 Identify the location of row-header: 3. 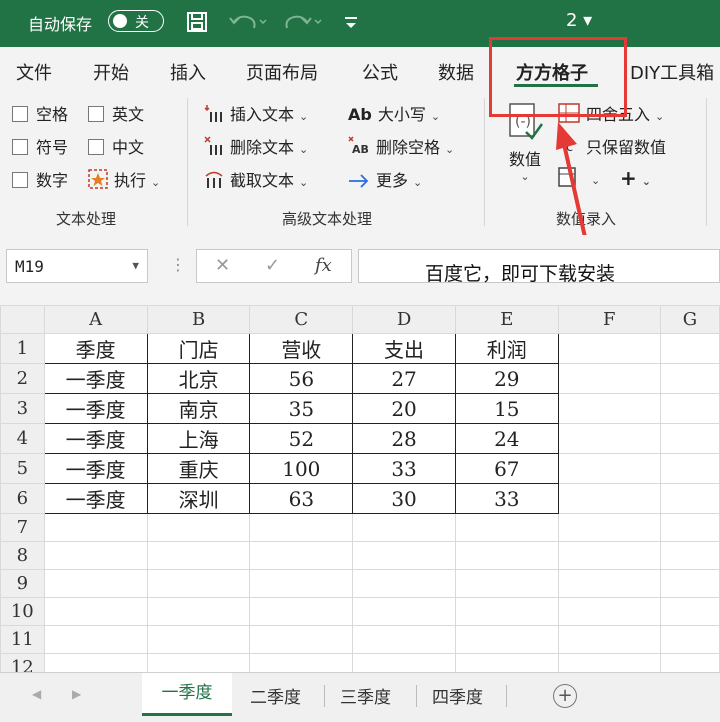
(22, 408).